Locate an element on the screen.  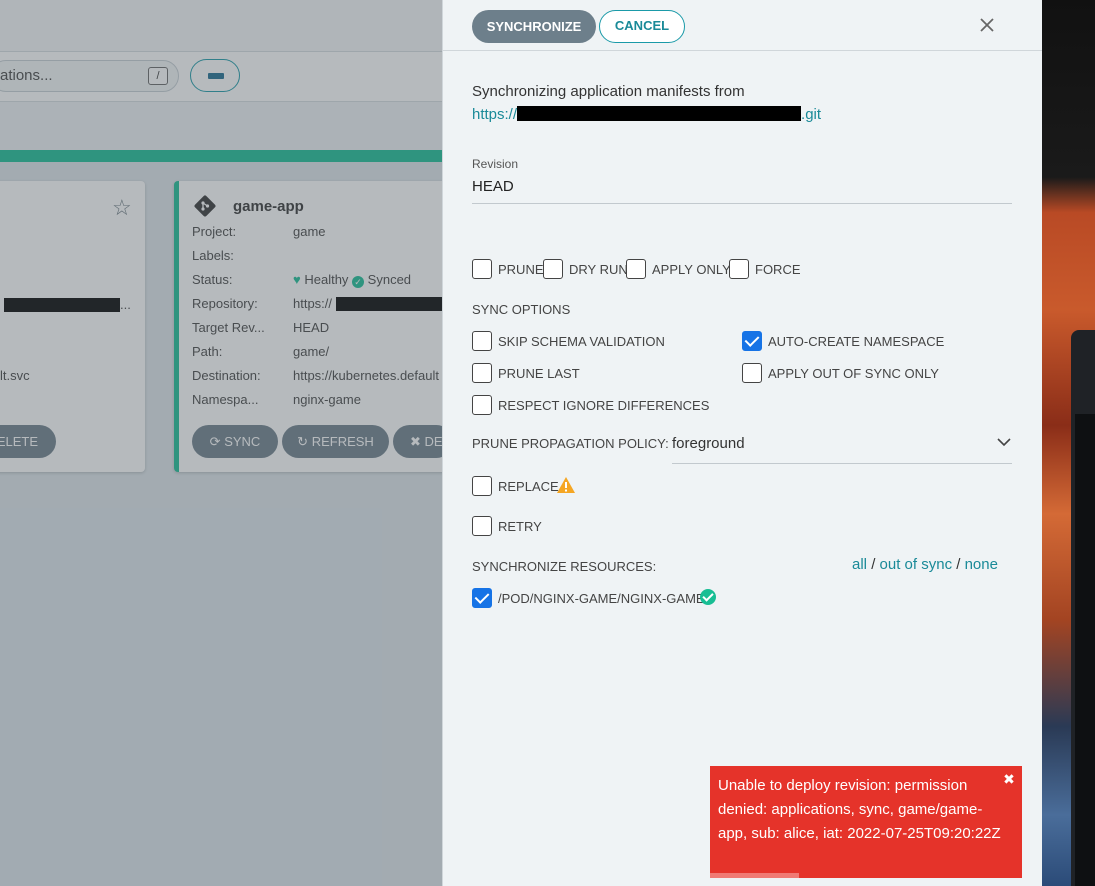
apply-out-of-sync-only-label: APPLY OUT OF SYNC ONLY is located at coordinates (853, 373).